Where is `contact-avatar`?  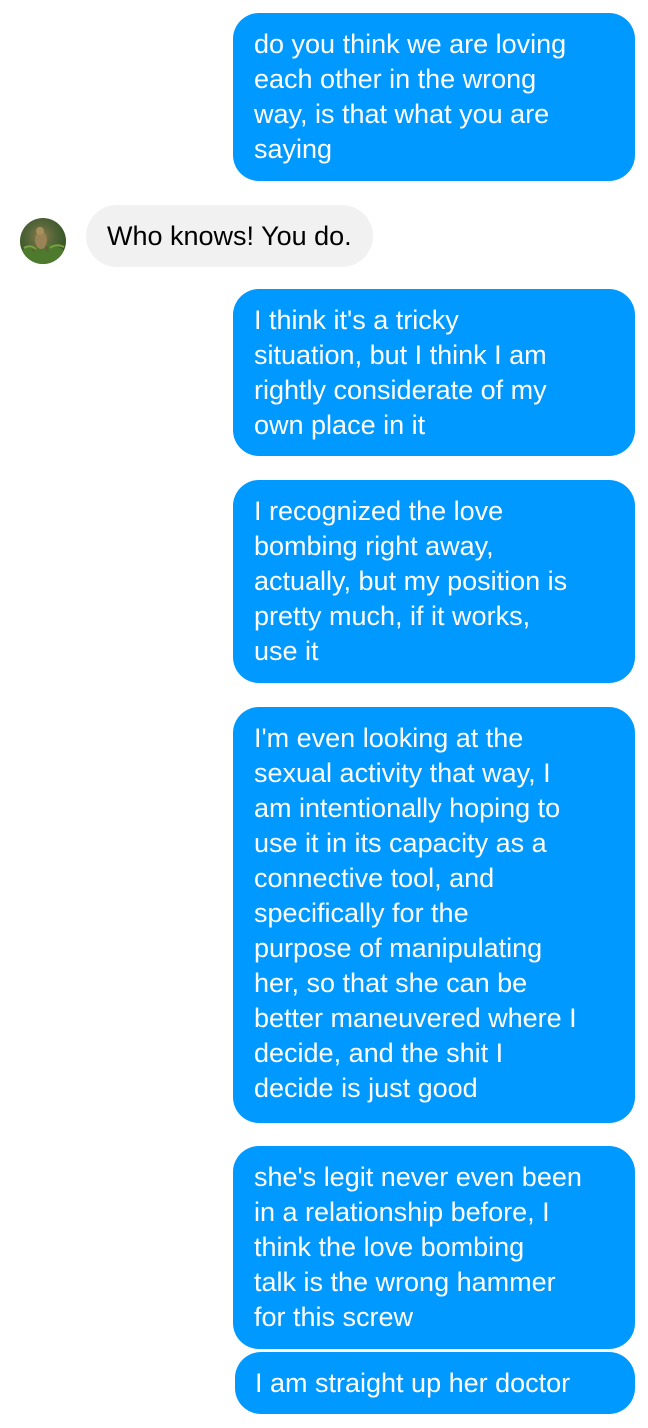 contact-avatar is located at coordinates (43, 241).